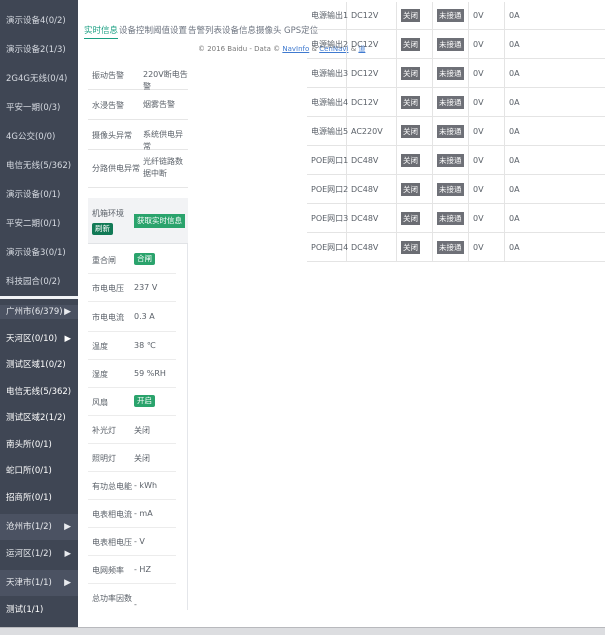 The height and width of the screenshot is (635, 605). I want to click on env-value: 38 ℃, so click(145, 345).